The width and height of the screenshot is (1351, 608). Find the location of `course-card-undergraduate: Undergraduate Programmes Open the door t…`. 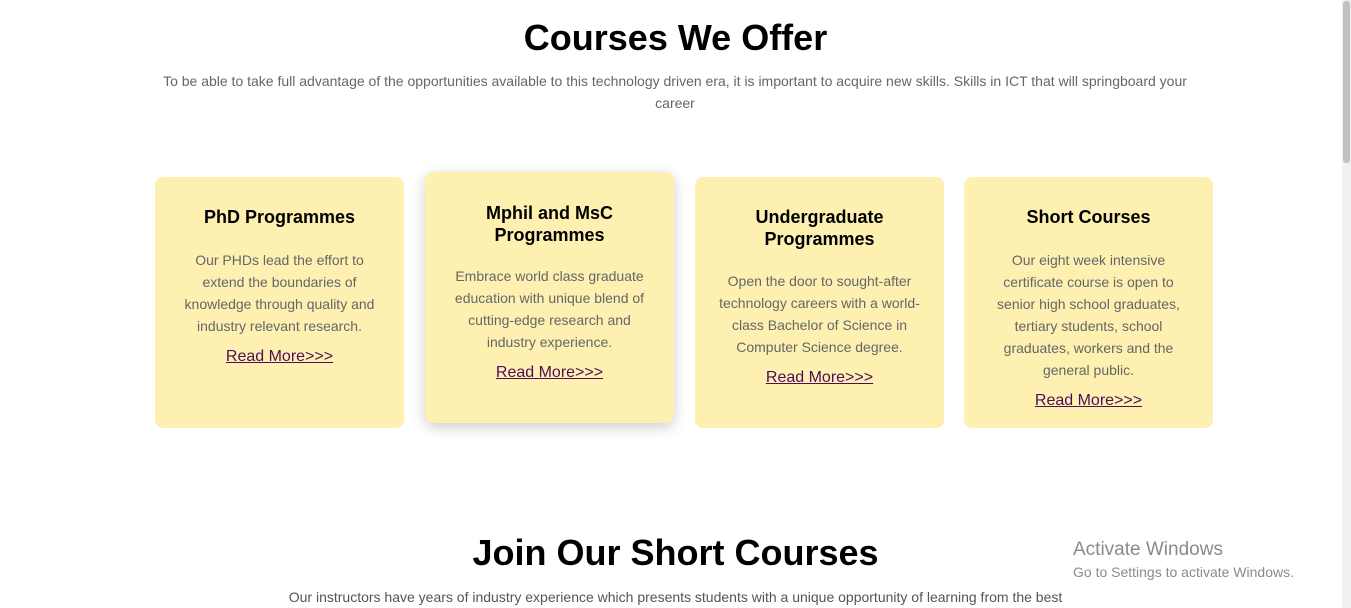

course-card-undergraduate: Undergraduate Programmes Open the door t… is located at coordinates (819, 302).